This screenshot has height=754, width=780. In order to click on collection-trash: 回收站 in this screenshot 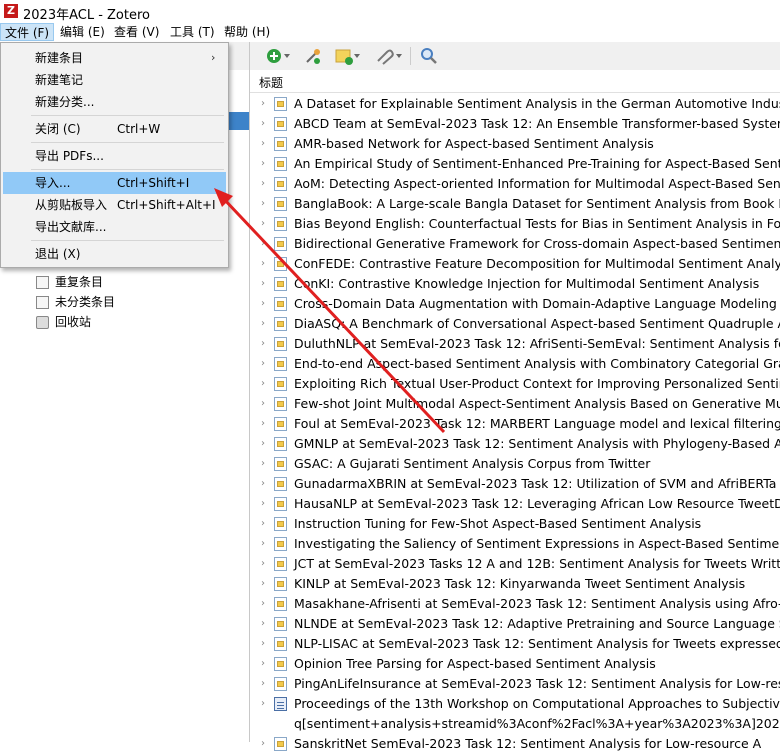, I will do `click(63, 322)`.